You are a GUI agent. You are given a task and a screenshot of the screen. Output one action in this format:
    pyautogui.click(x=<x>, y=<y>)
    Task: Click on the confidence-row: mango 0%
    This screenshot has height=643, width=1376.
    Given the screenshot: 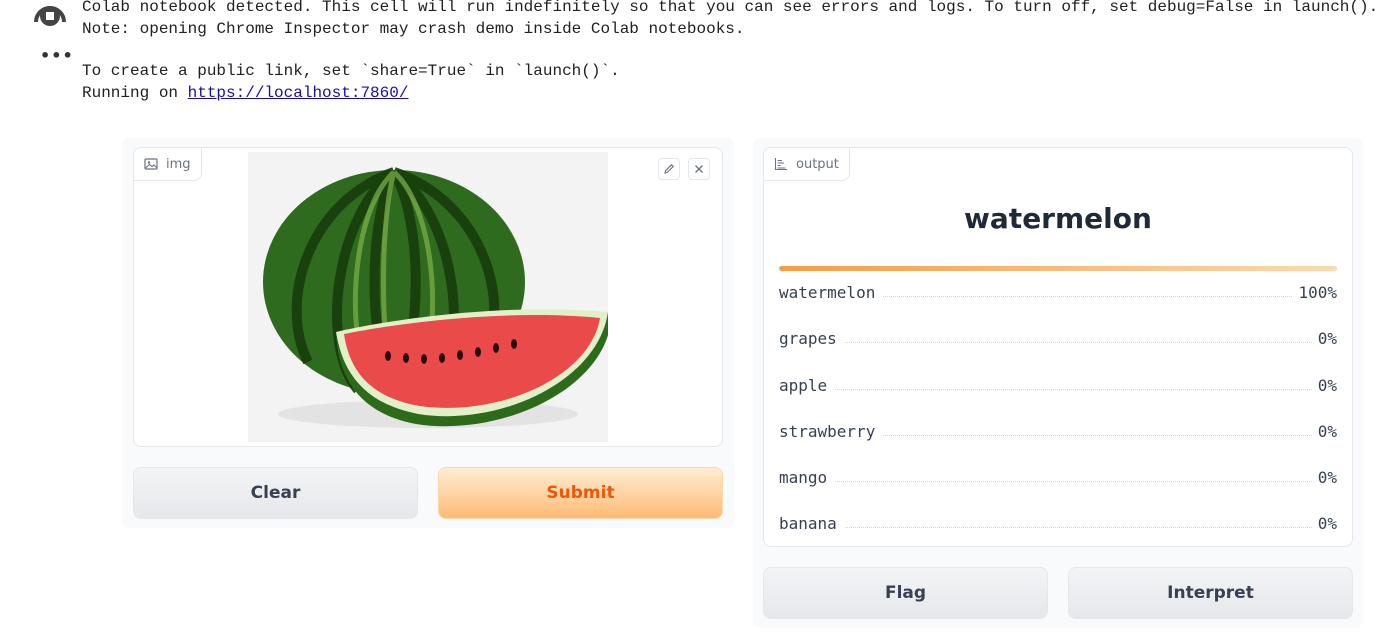 What is the action you would take?
    pyautogui.click(x=1058, y=475)
    